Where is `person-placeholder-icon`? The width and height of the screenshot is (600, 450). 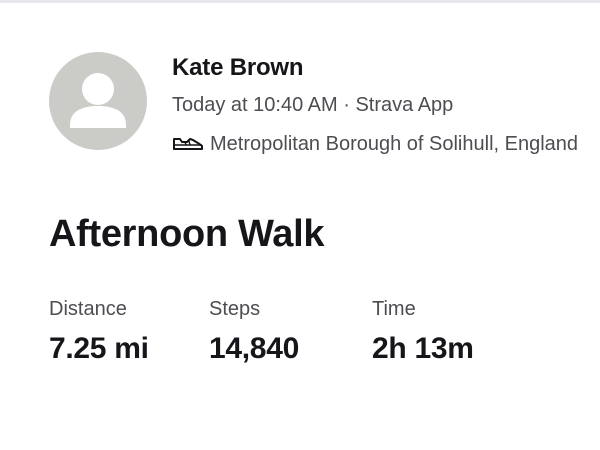
person-placeholder-icon is located at coordinates (98, 100).